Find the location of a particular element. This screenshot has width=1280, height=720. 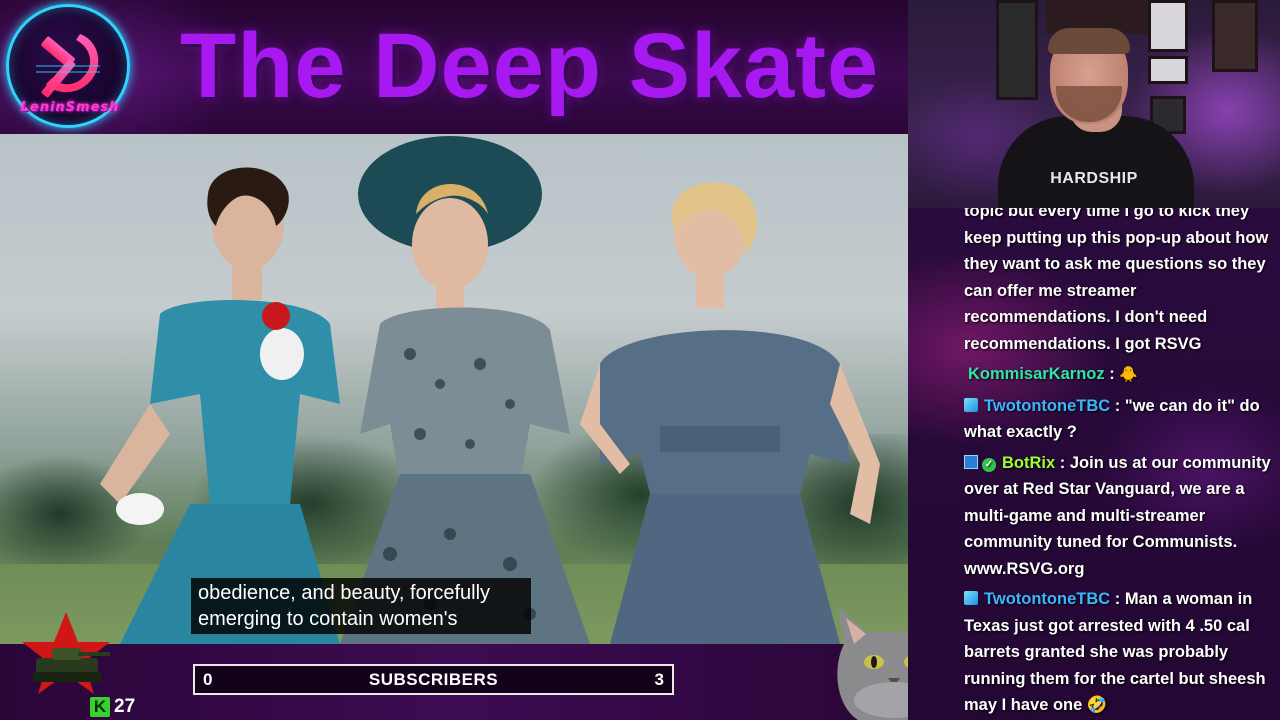

kill-counter: K 27 is located at coordinates (120, 707).